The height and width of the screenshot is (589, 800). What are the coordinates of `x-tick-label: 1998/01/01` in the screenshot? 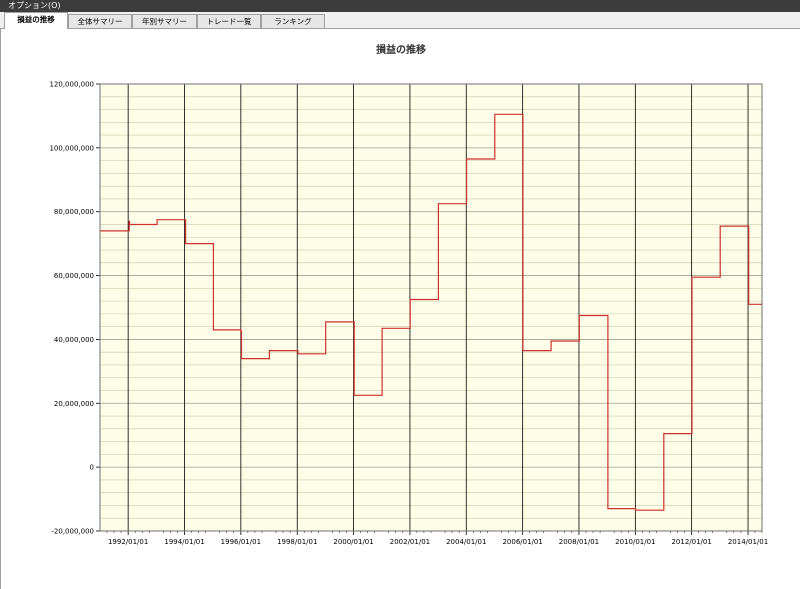 It's located at (297, 542).